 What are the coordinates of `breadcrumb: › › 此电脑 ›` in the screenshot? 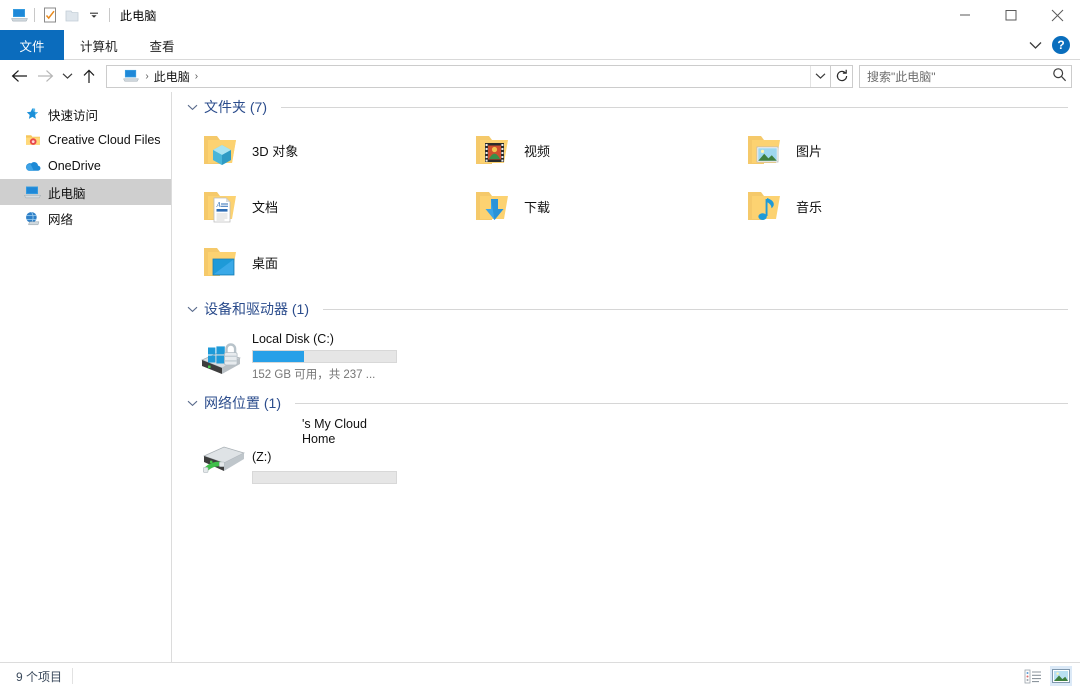 It's located at (458, 76).